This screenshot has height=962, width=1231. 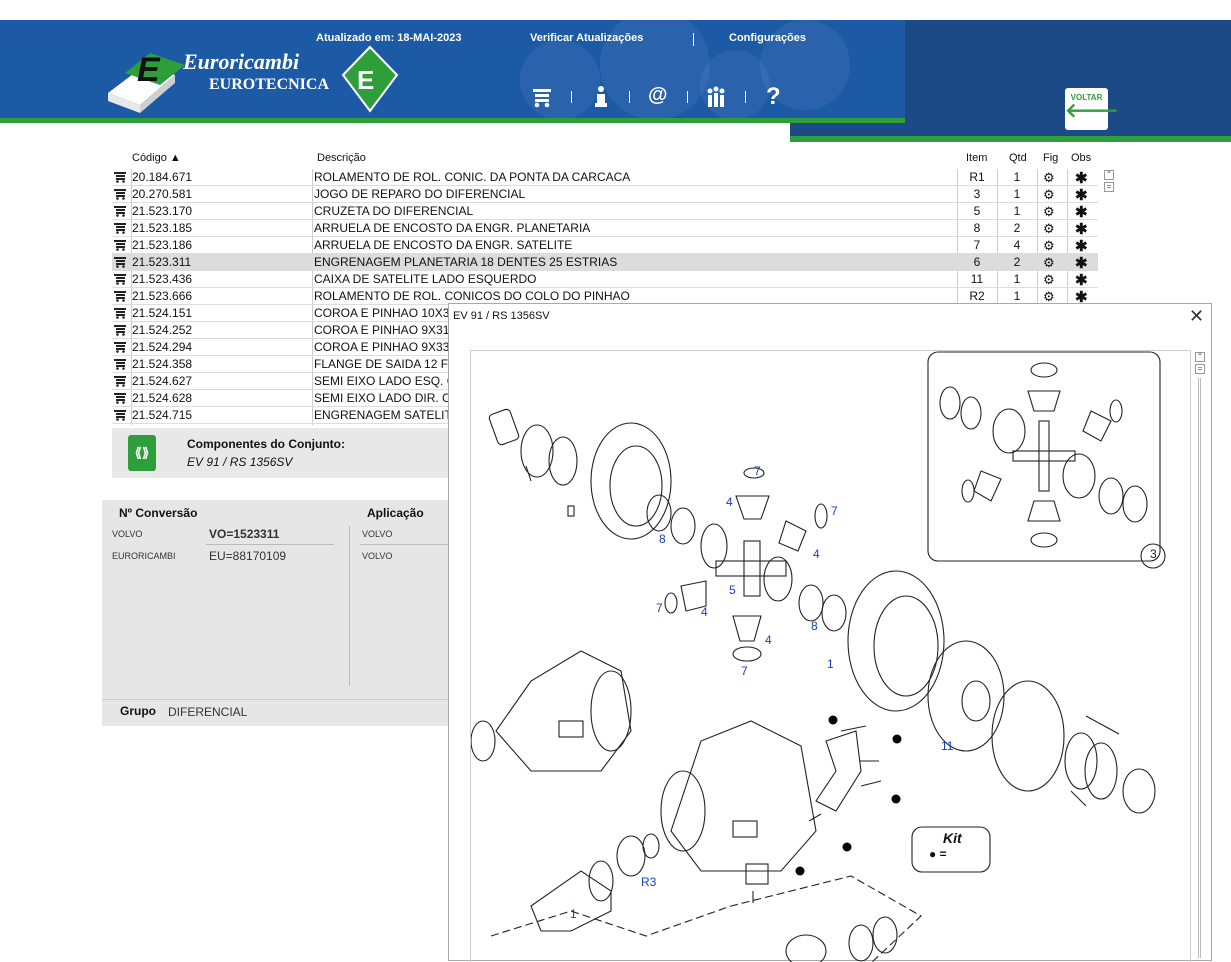 What do you see at coordinates (952, 838) in the screenshot?
I see `kit-label: Kit` at bounding box center [952, 838].